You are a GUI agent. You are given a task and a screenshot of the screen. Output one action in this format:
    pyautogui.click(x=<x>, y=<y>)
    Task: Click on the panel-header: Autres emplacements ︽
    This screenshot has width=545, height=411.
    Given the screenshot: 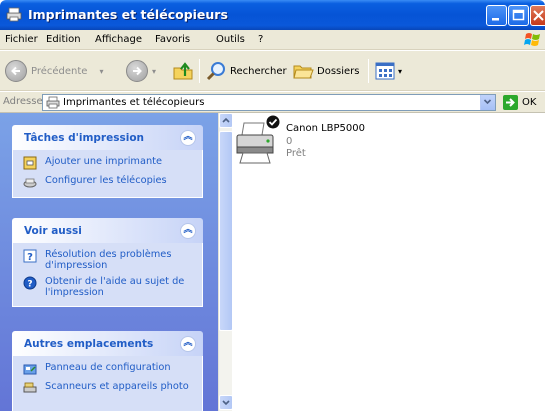 What is the action you would take?
    pyautogui.click(x=107, y=343)
    